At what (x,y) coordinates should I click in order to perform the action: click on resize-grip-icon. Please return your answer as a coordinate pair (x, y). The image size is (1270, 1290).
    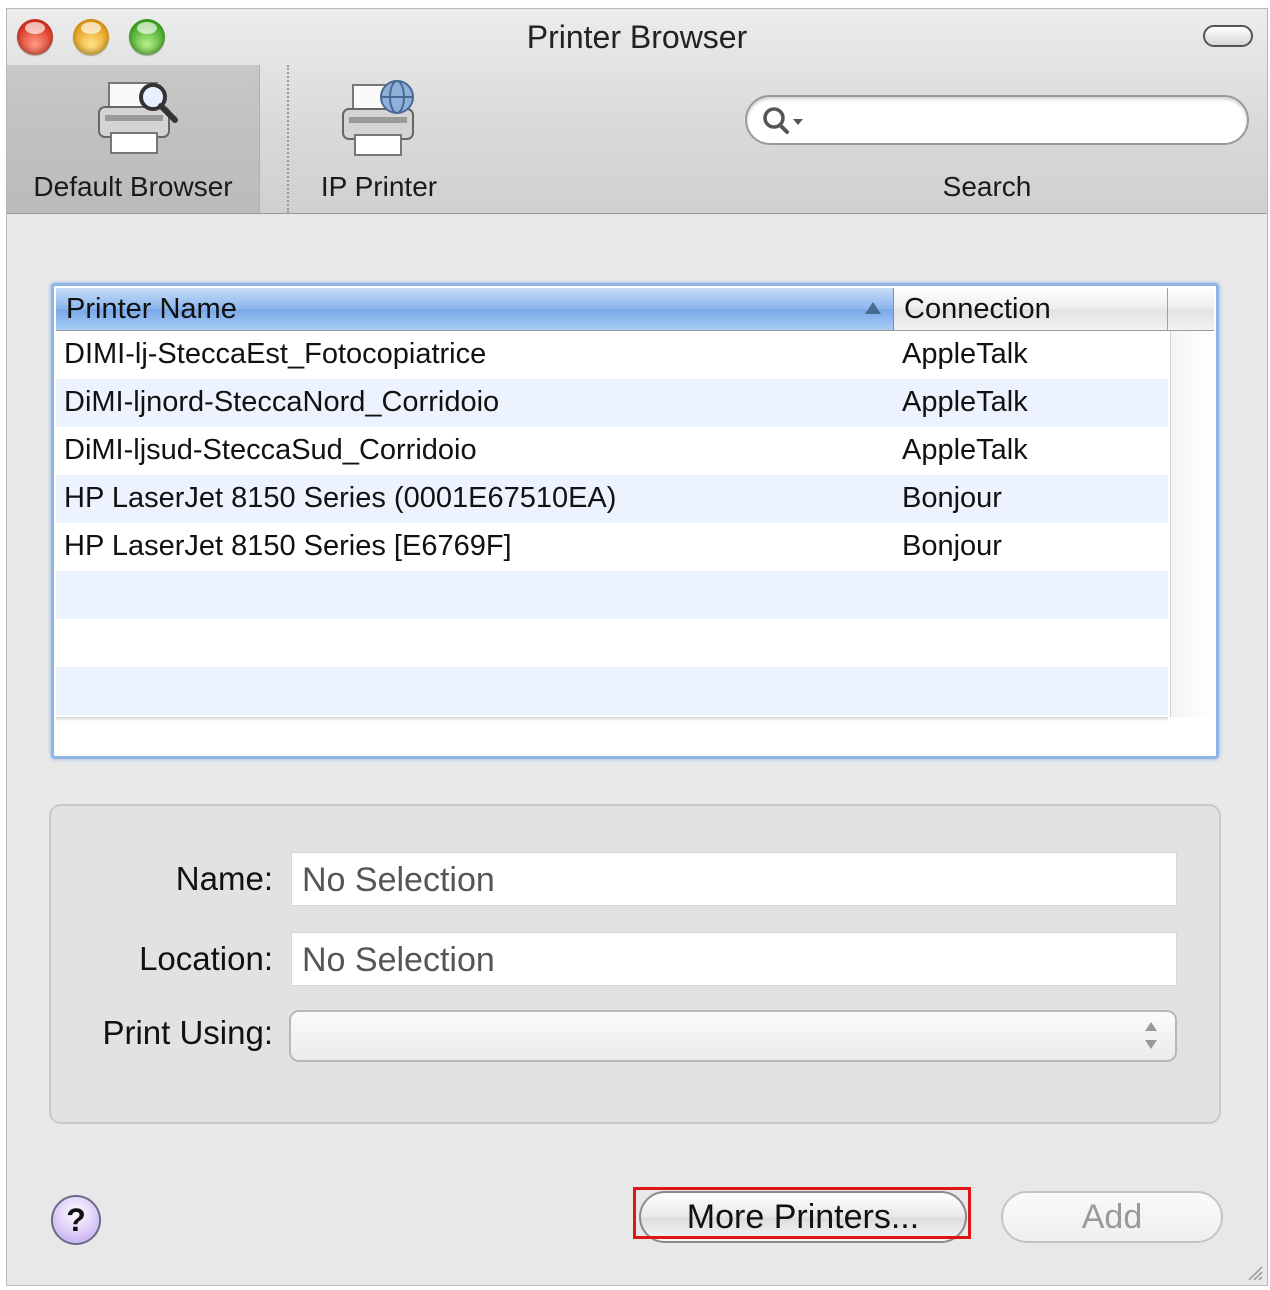
    Looking at the image, I should click on (1254, 1272).